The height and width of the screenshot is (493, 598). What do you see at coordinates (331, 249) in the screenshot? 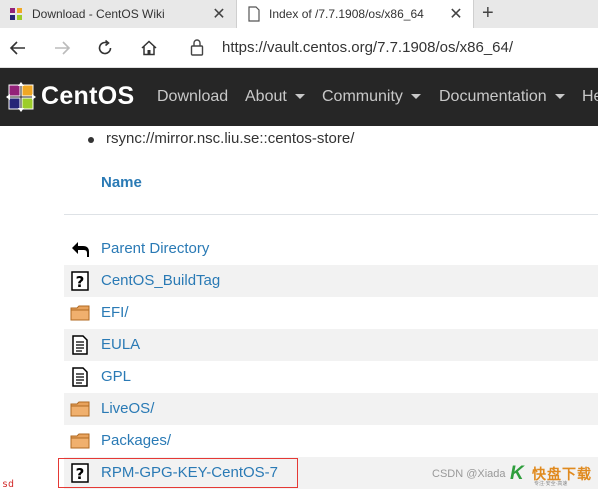
I see `table-row: Parent Directory` at bounding box center [331, 249].